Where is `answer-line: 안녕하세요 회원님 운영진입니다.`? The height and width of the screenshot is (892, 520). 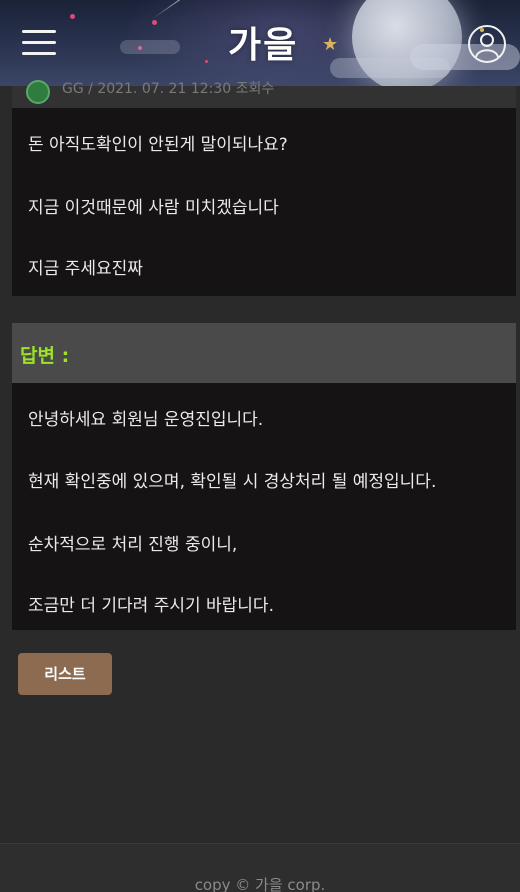
answer-line: 안녕하세요 회원님 운영진입니다. is located at coordinates (146, 420).